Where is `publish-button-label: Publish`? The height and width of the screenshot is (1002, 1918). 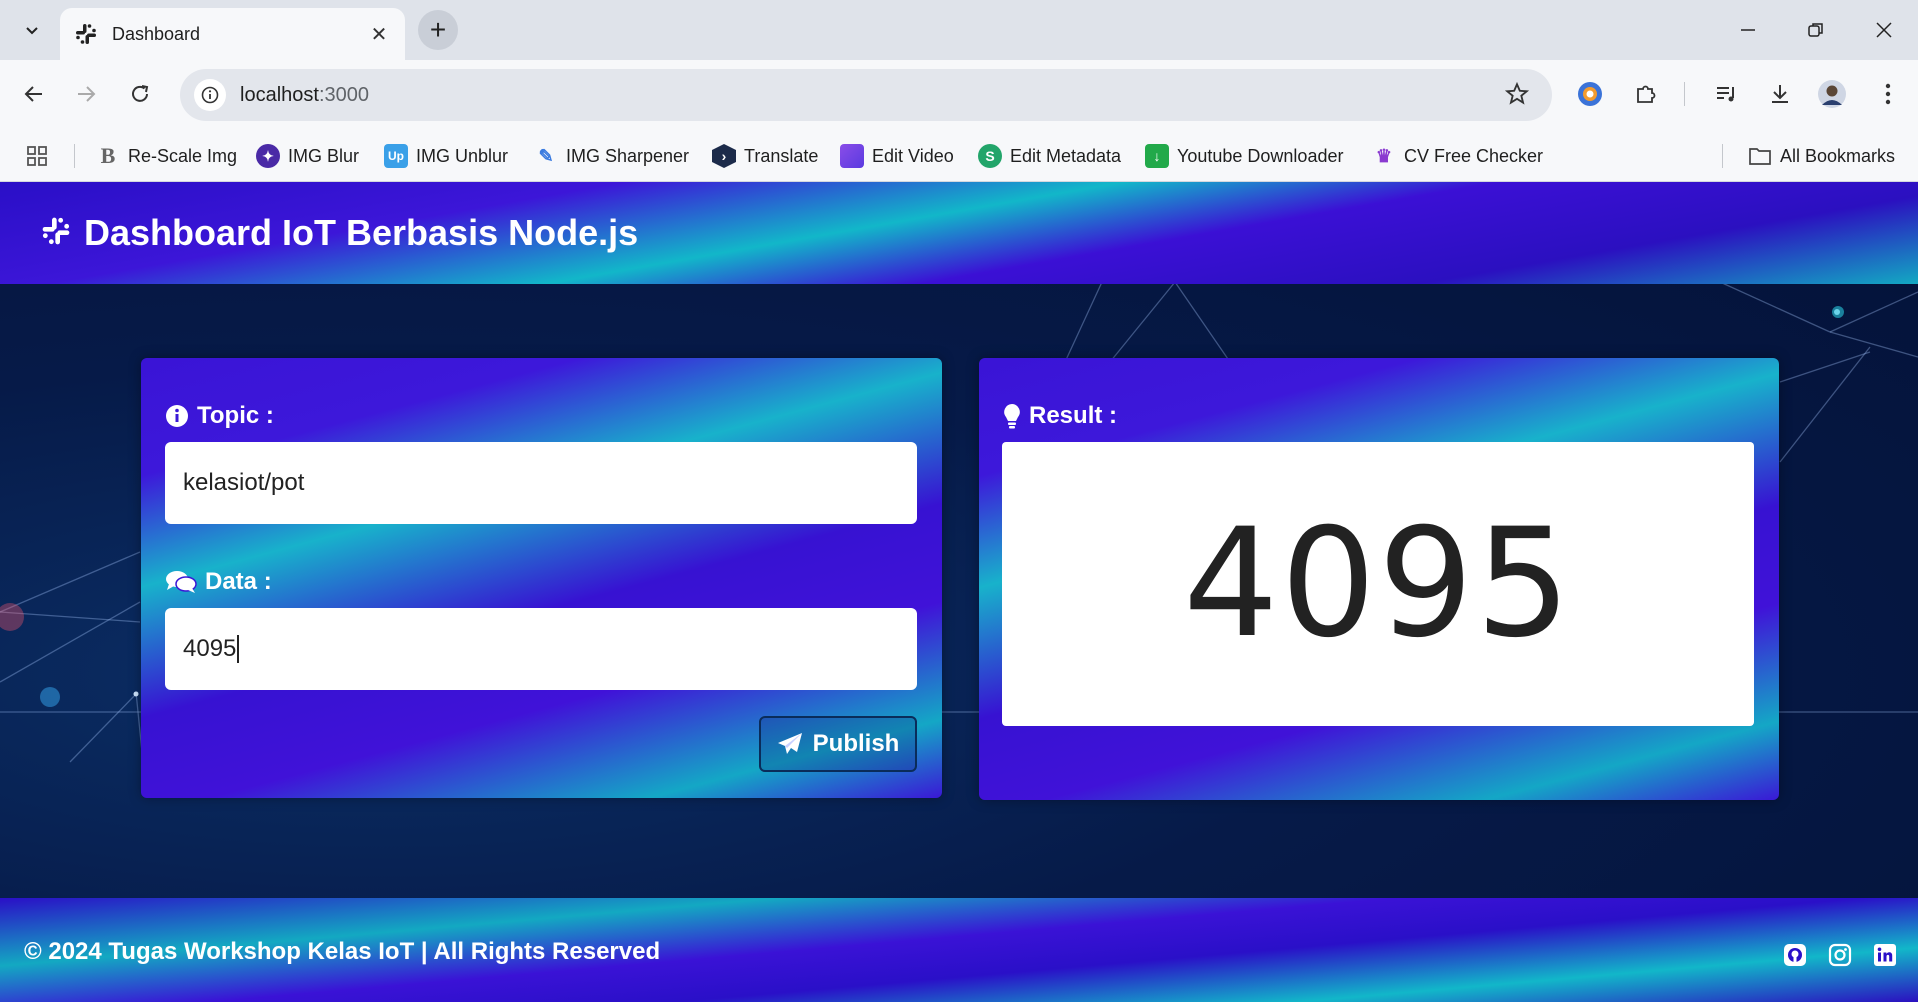 publish-button-label: Publish is located at coordinates (856, 743).